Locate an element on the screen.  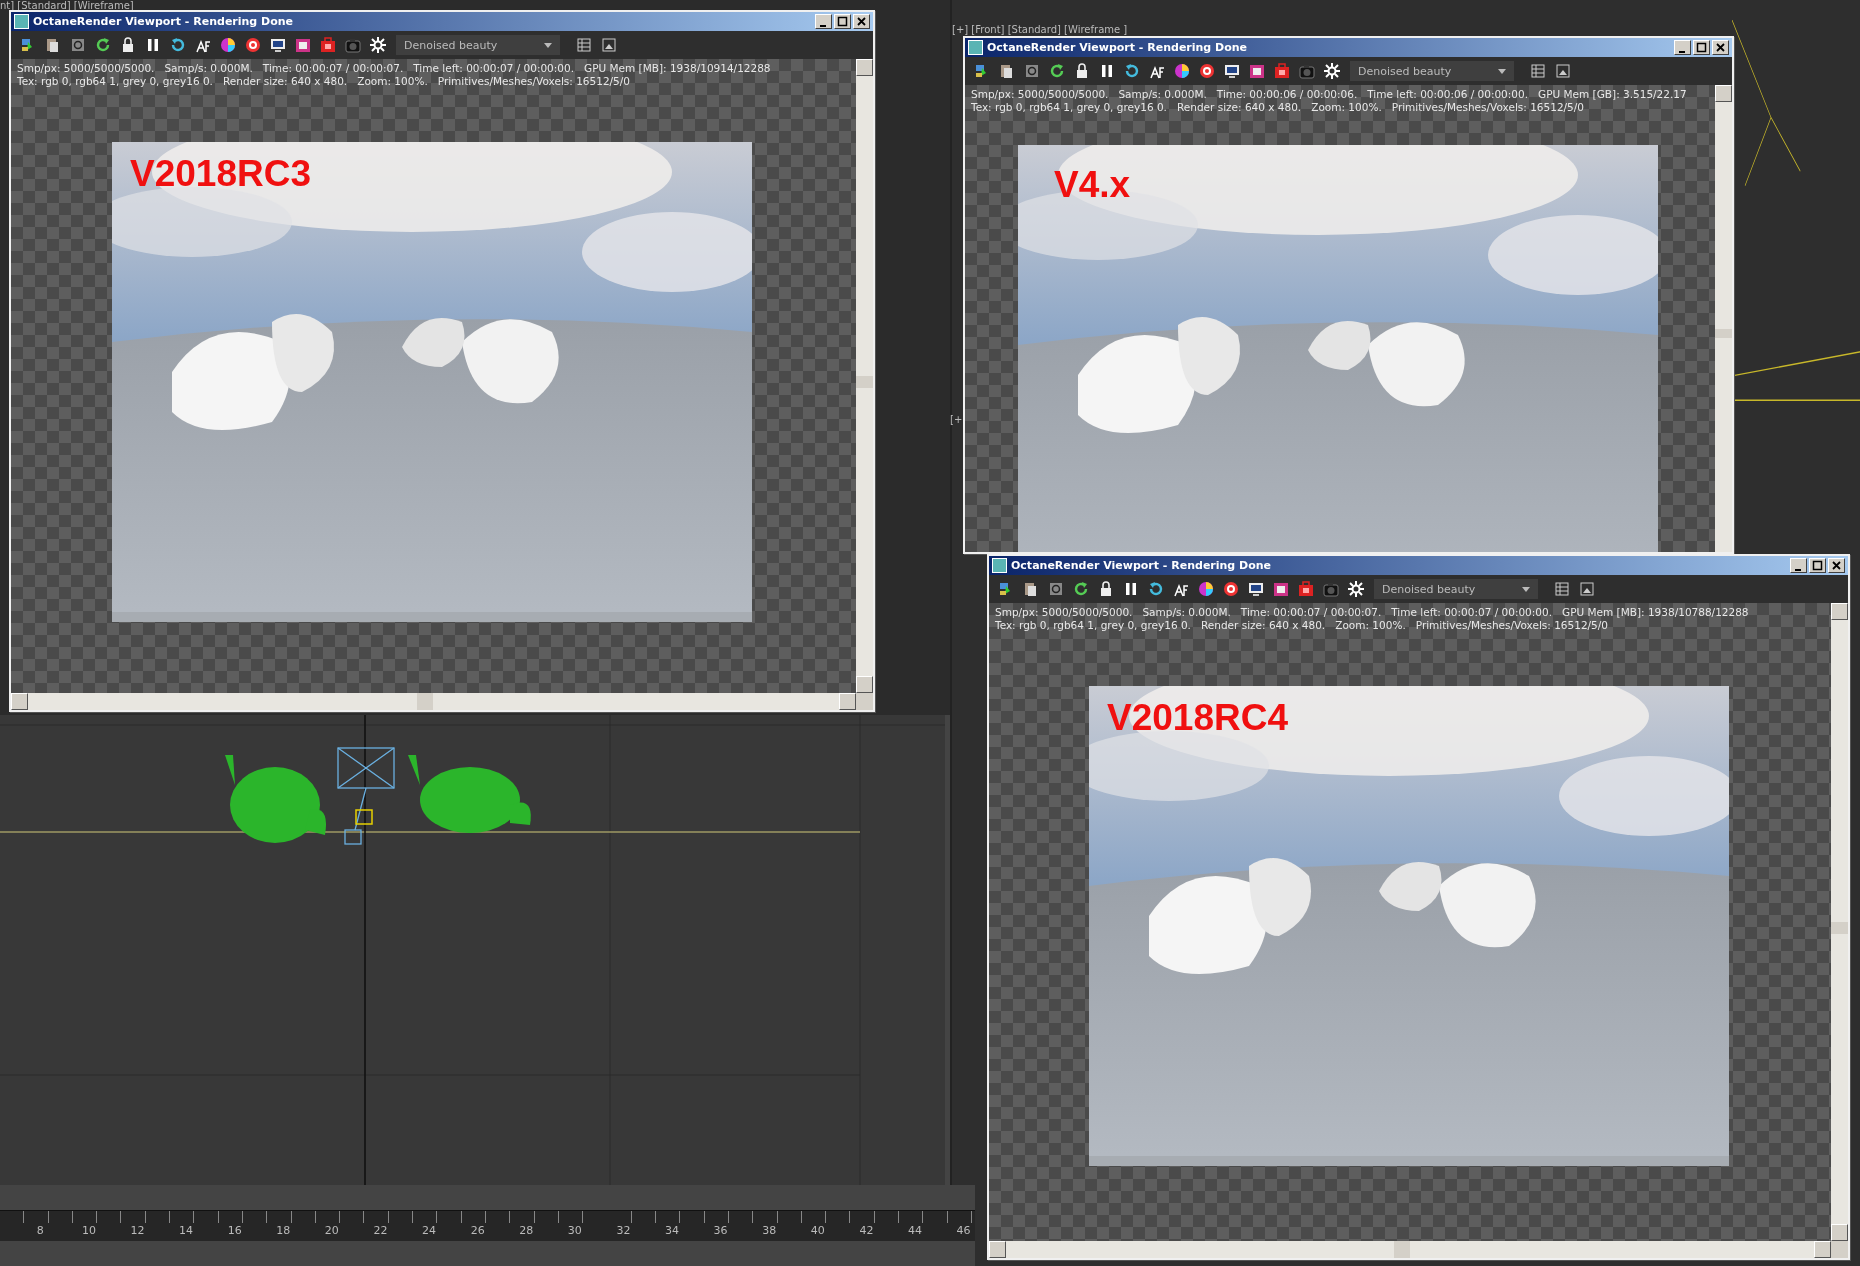
frame-number: 24 is located at coordinates (429, 1231).